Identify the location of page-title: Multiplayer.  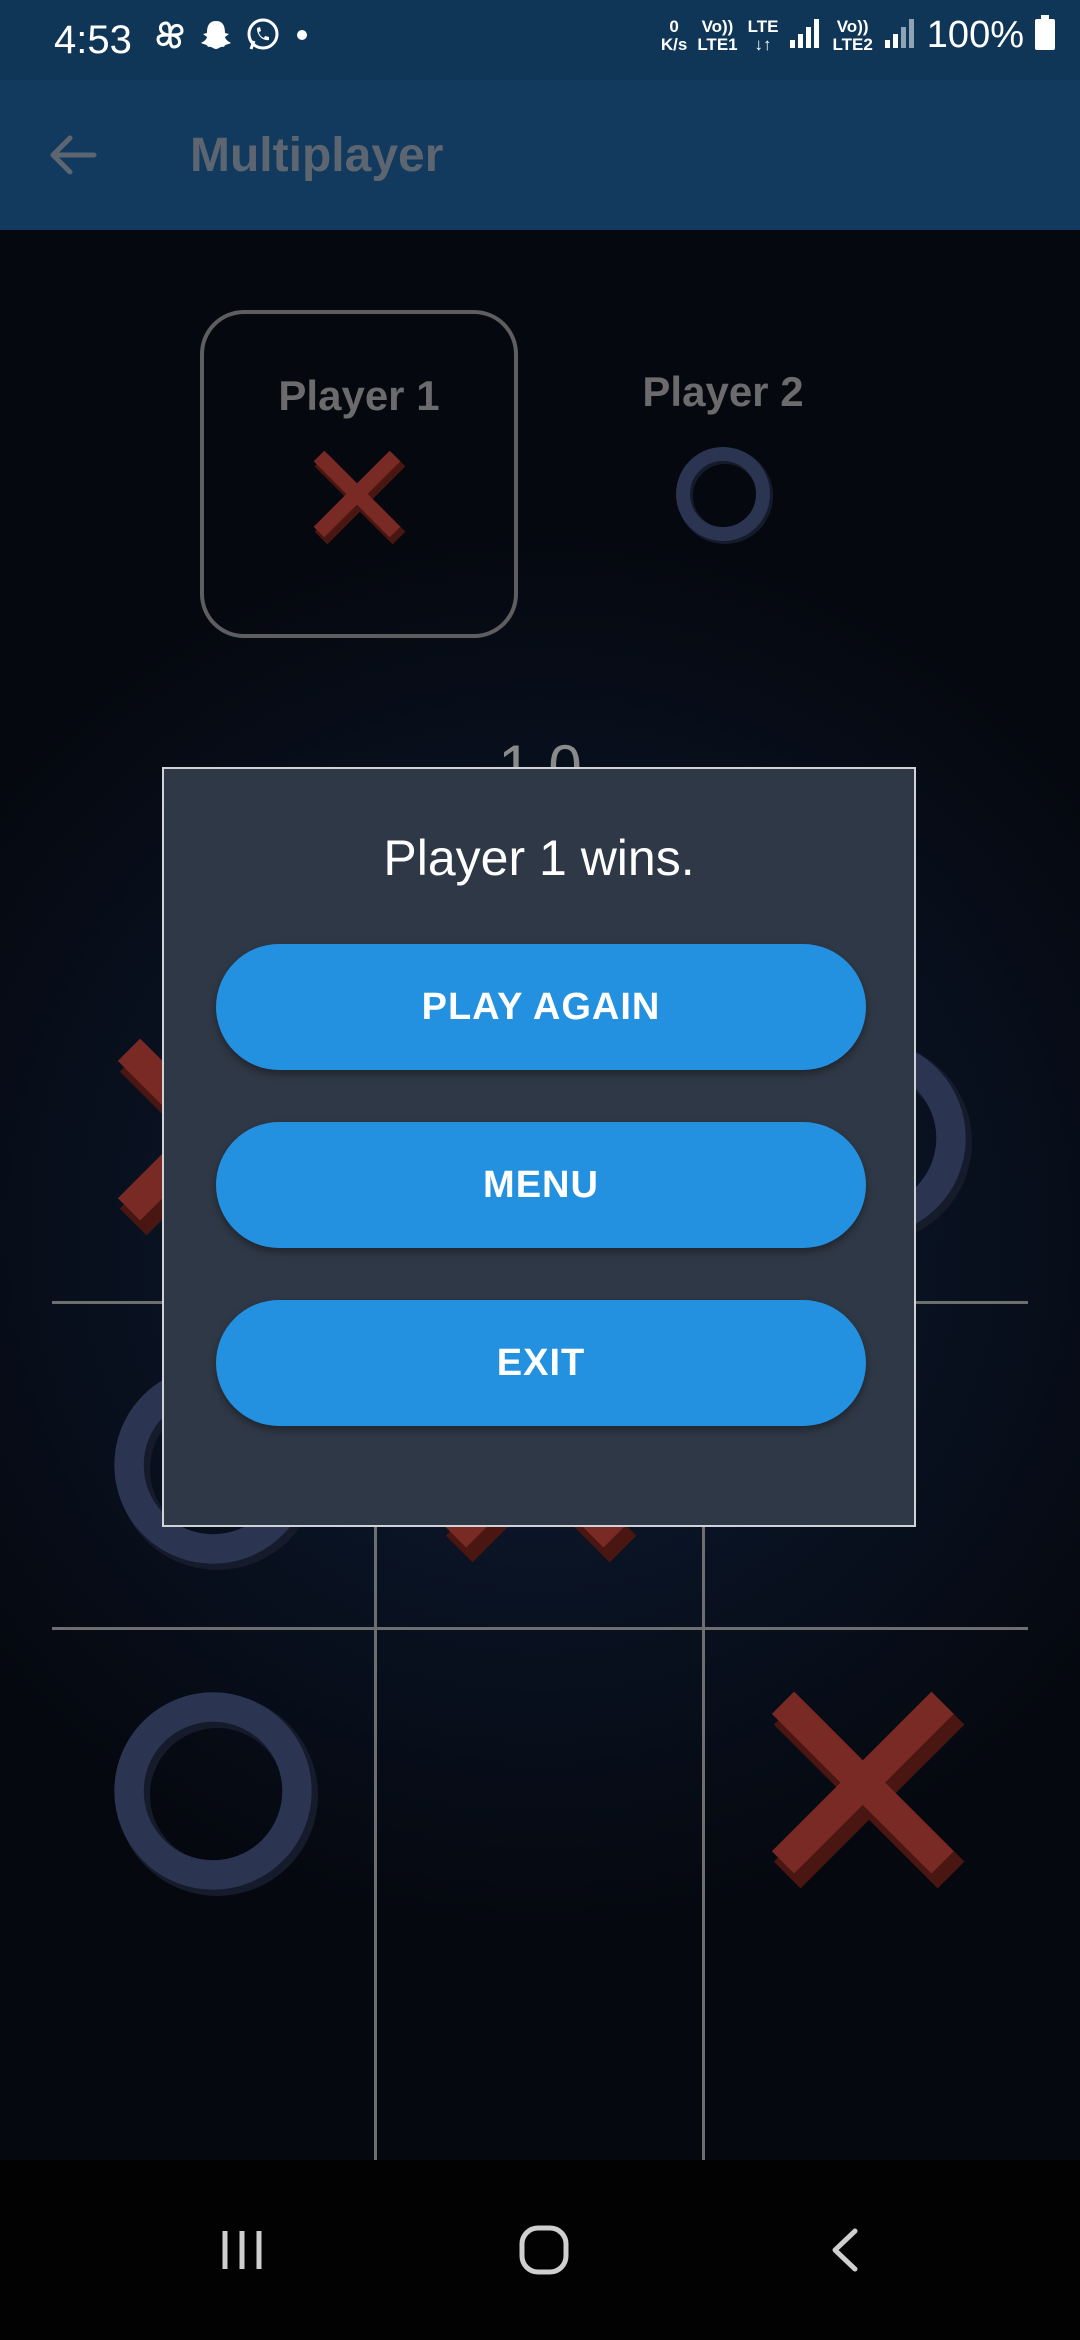
(317, 155).